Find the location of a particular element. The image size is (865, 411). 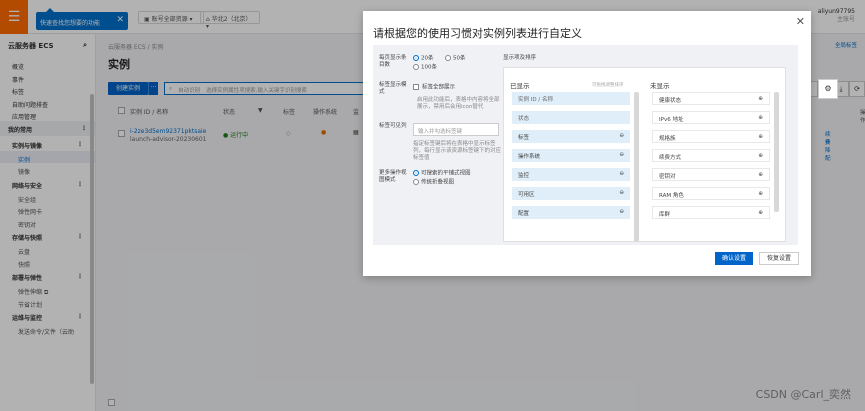

confirm-button: 确认设置 is located at coordinates (734, 258).